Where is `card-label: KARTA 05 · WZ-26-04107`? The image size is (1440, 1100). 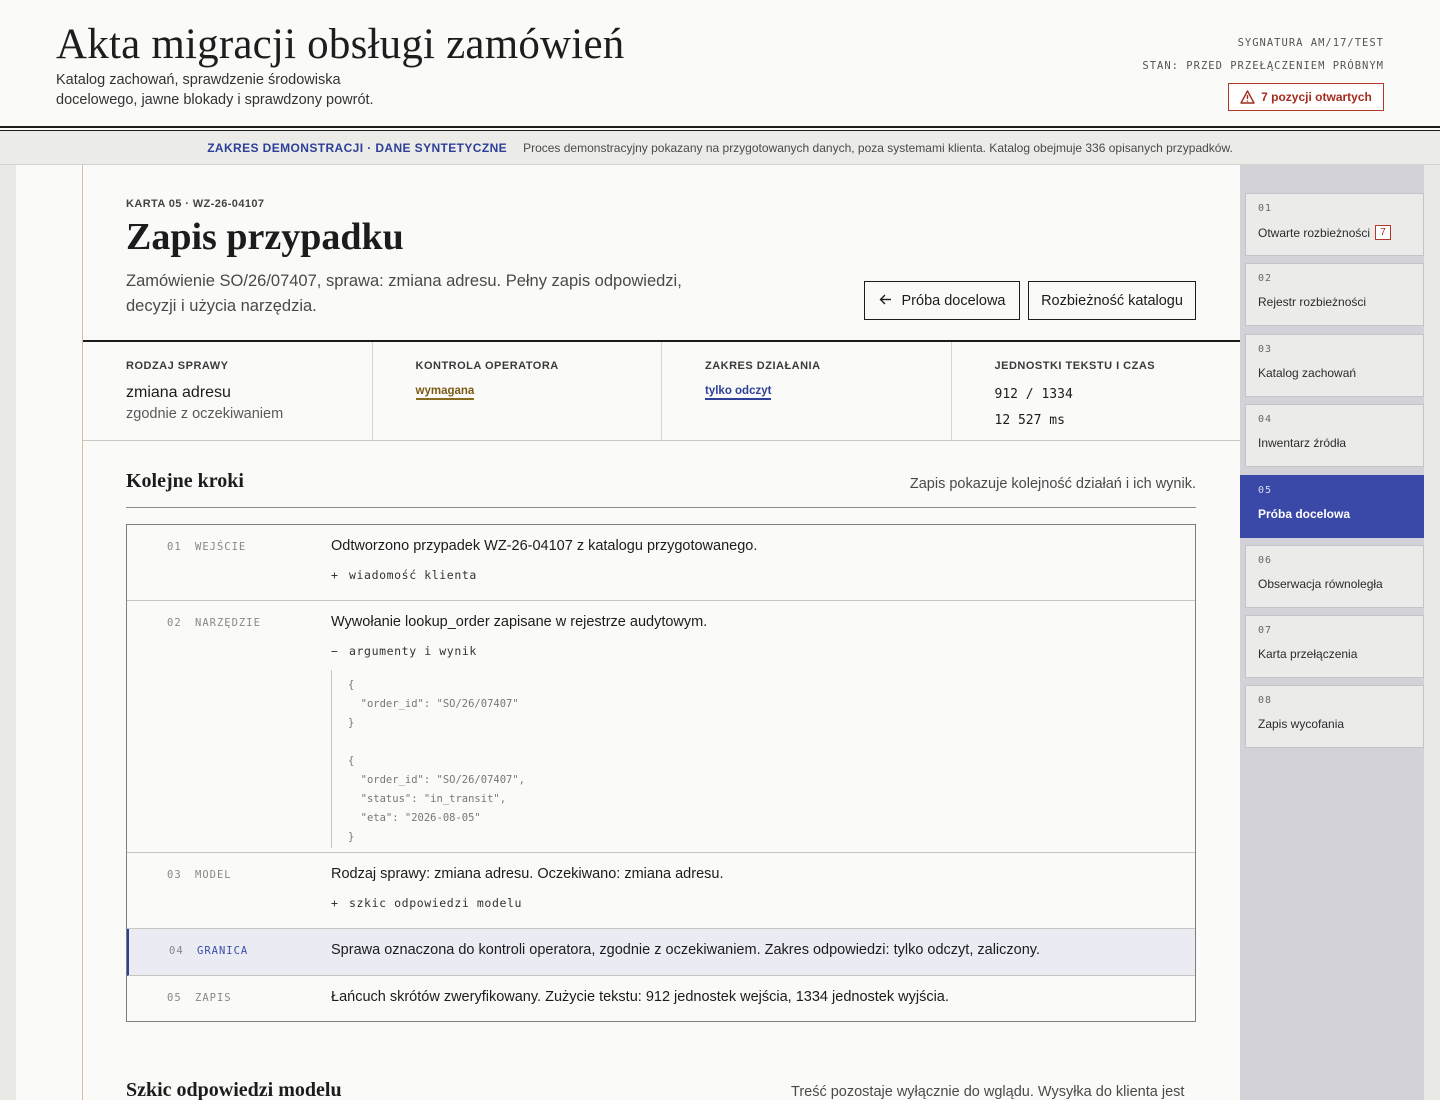 card-label: KARTA 05 · WZ-26-04107 is located at coordinates (195, 204).